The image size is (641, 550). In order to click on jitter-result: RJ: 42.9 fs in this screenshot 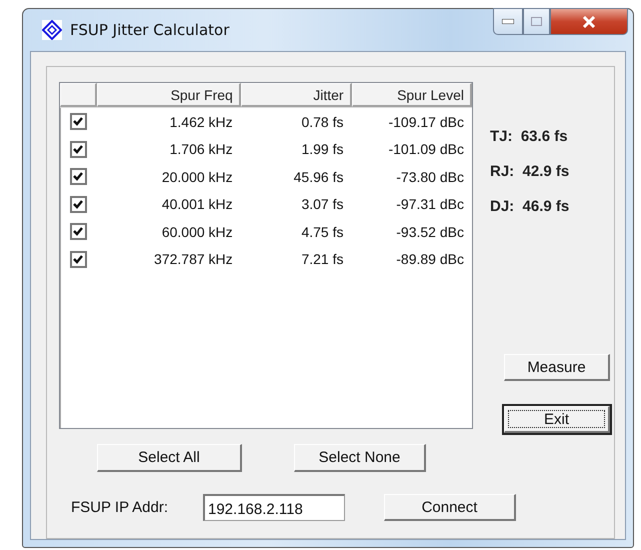, I will do `click(530, 171)`.